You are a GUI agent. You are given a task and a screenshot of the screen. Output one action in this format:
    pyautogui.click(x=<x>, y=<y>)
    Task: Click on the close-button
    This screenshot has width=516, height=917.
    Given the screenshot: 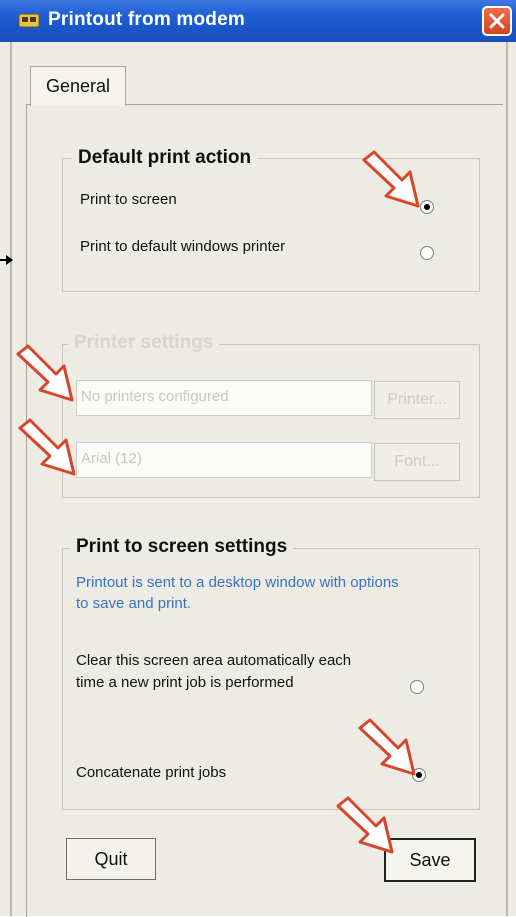 What is the action you would take?
    pyautogui.click(x=497, y=21)
    